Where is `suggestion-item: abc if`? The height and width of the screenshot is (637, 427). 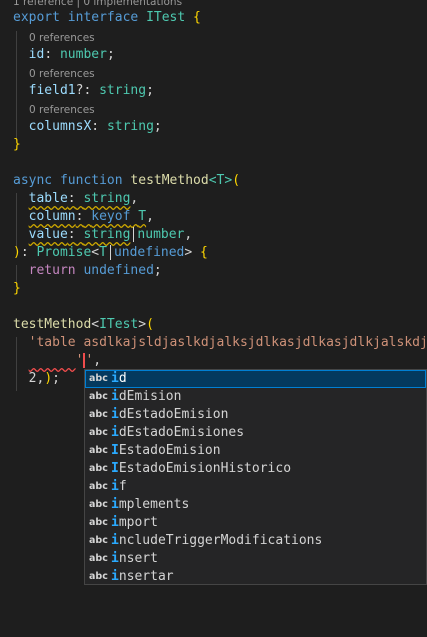 suggestion-item: abc if is located at coordinates (255, 487).